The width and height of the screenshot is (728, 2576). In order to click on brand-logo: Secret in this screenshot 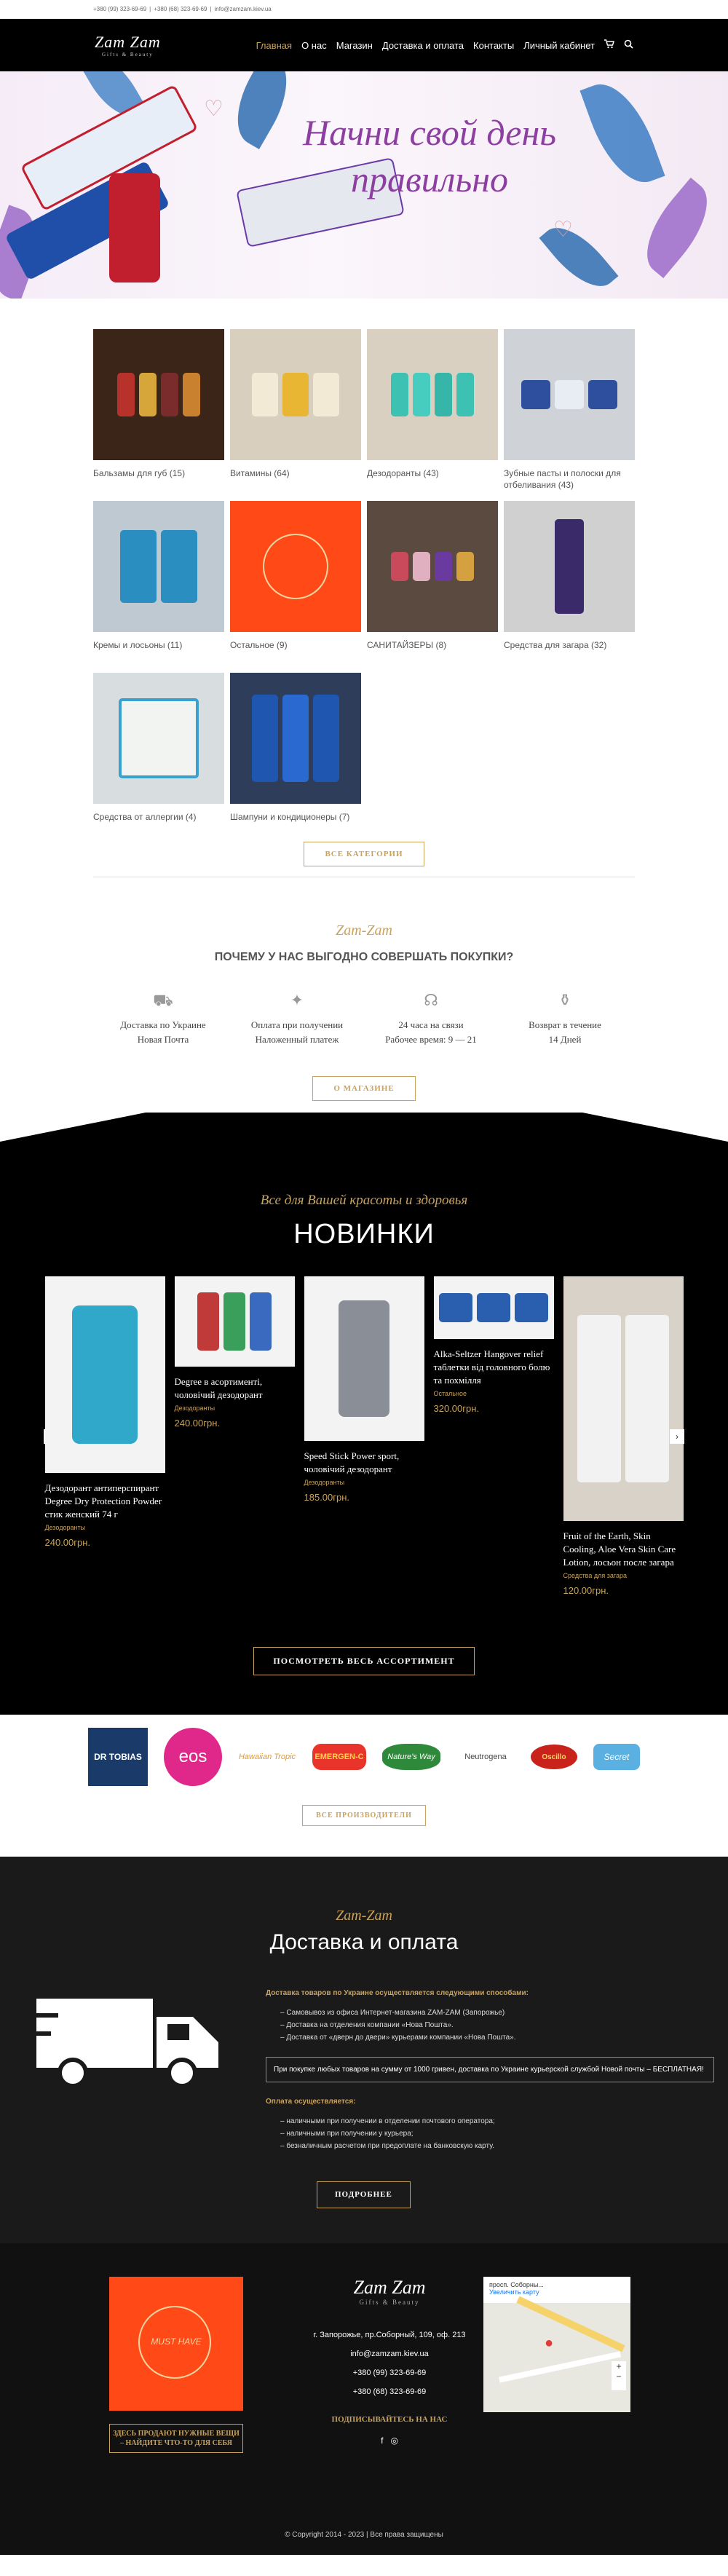, I will do `click(616, 1757)`.